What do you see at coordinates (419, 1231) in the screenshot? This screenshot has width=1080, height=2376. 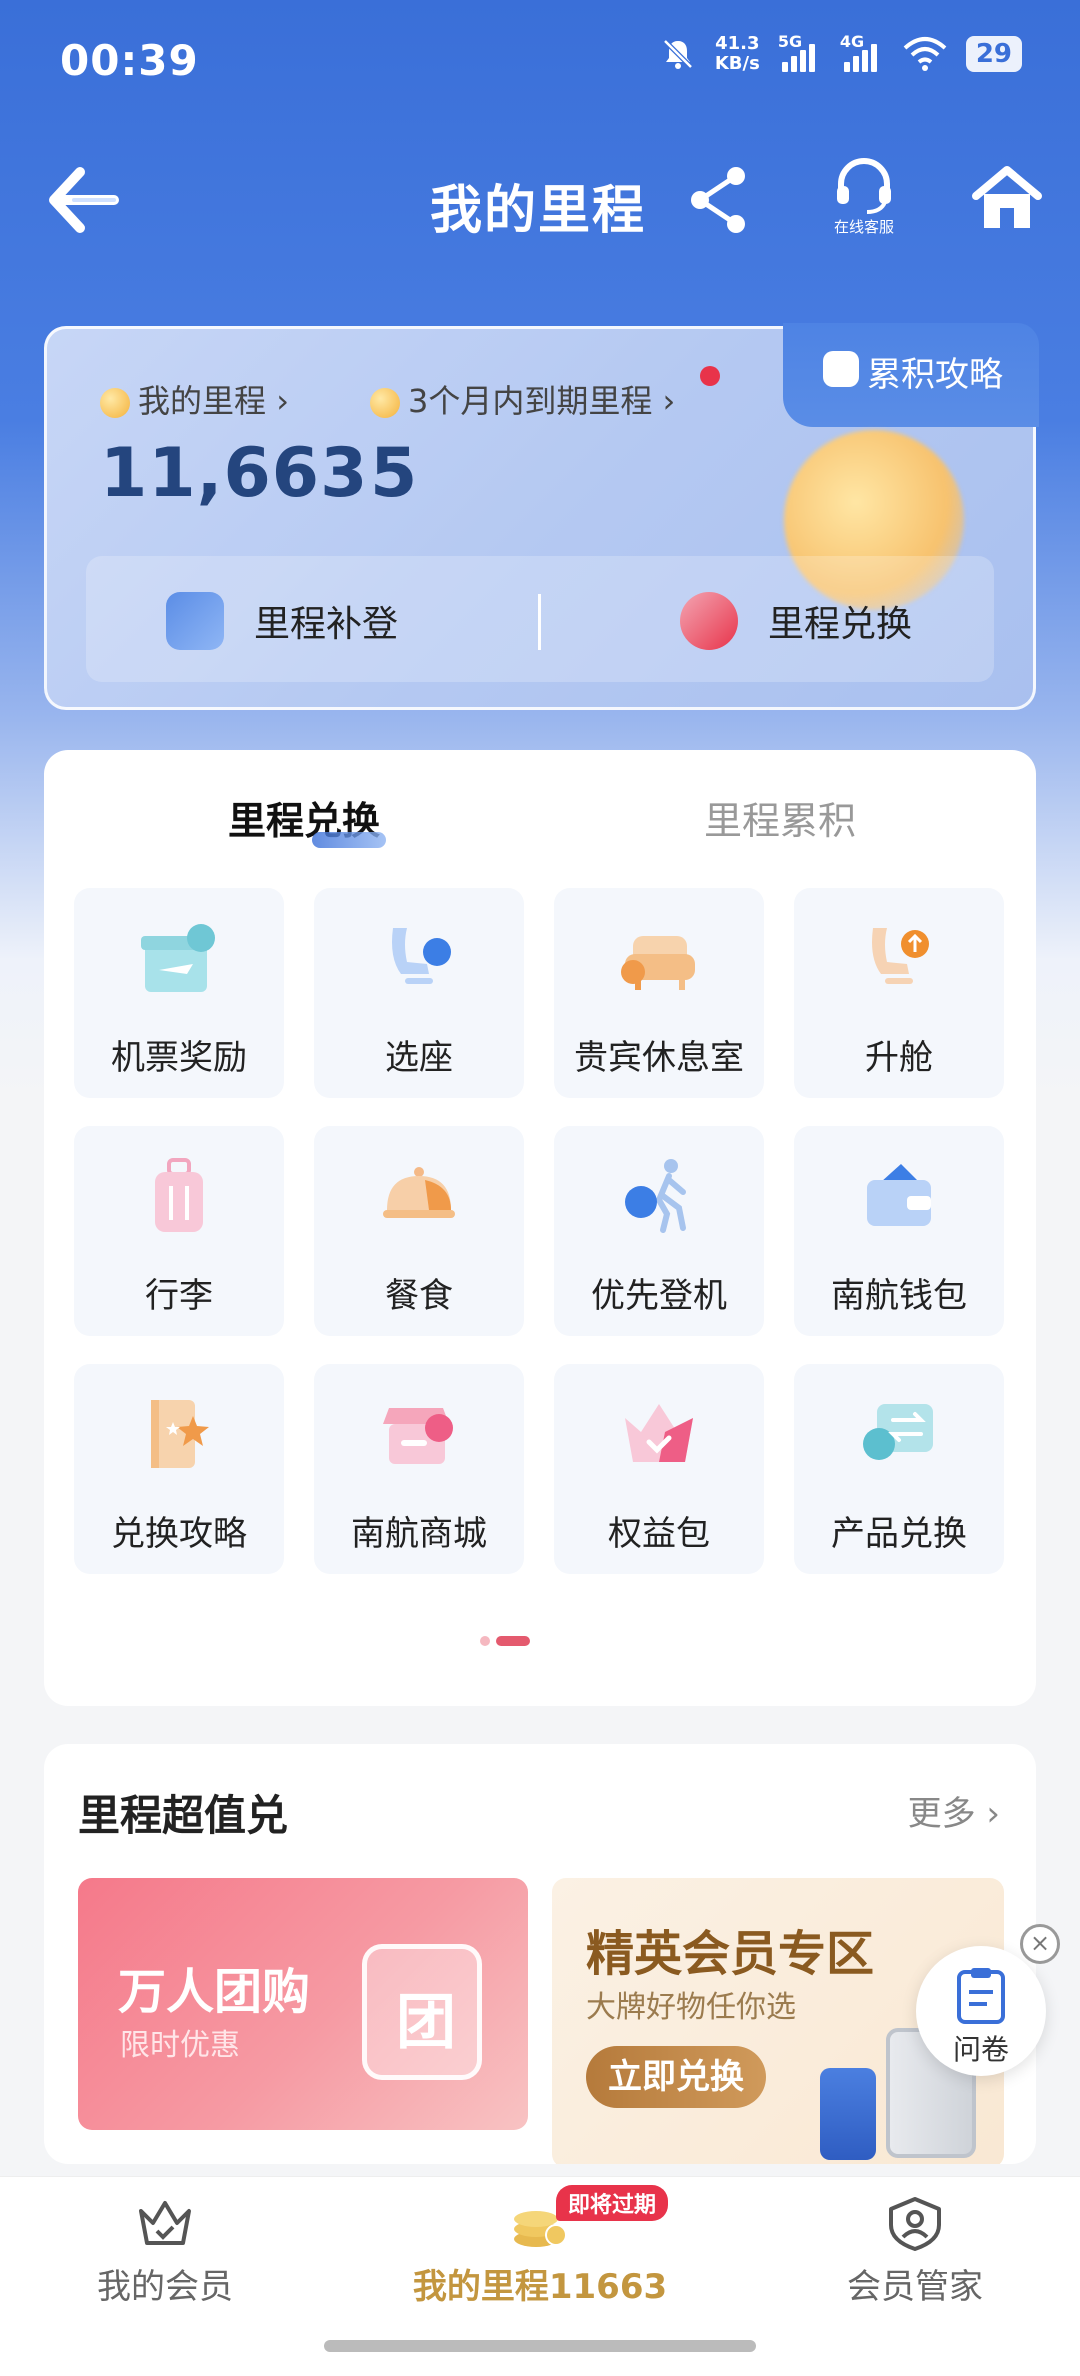 I see `grid-item-meal: 餐食` at bounding box center [419, 1231].